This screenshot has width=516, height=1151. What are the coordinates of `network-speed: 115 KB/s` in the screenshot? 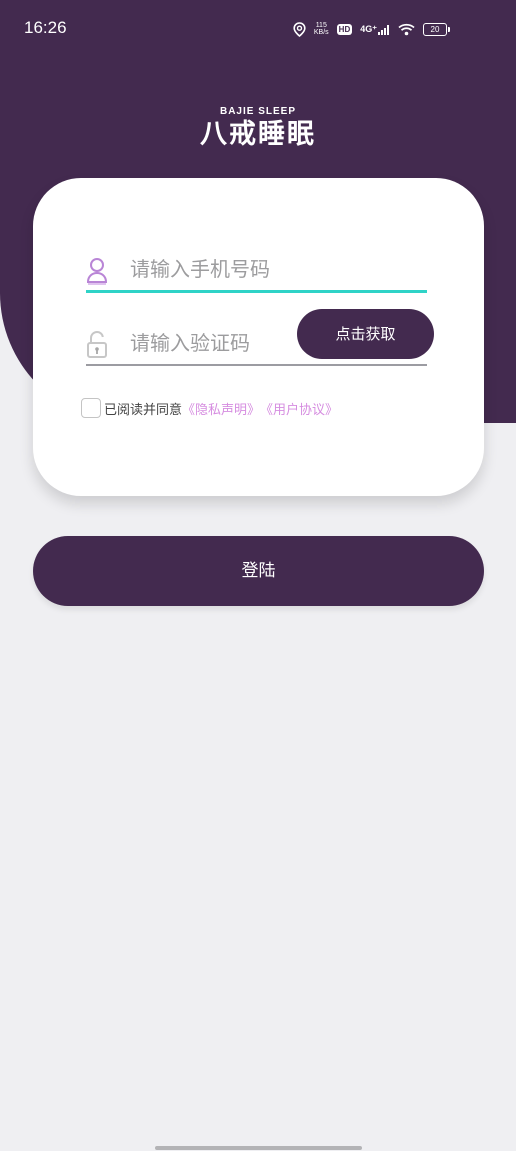 It's located at (321, 29).